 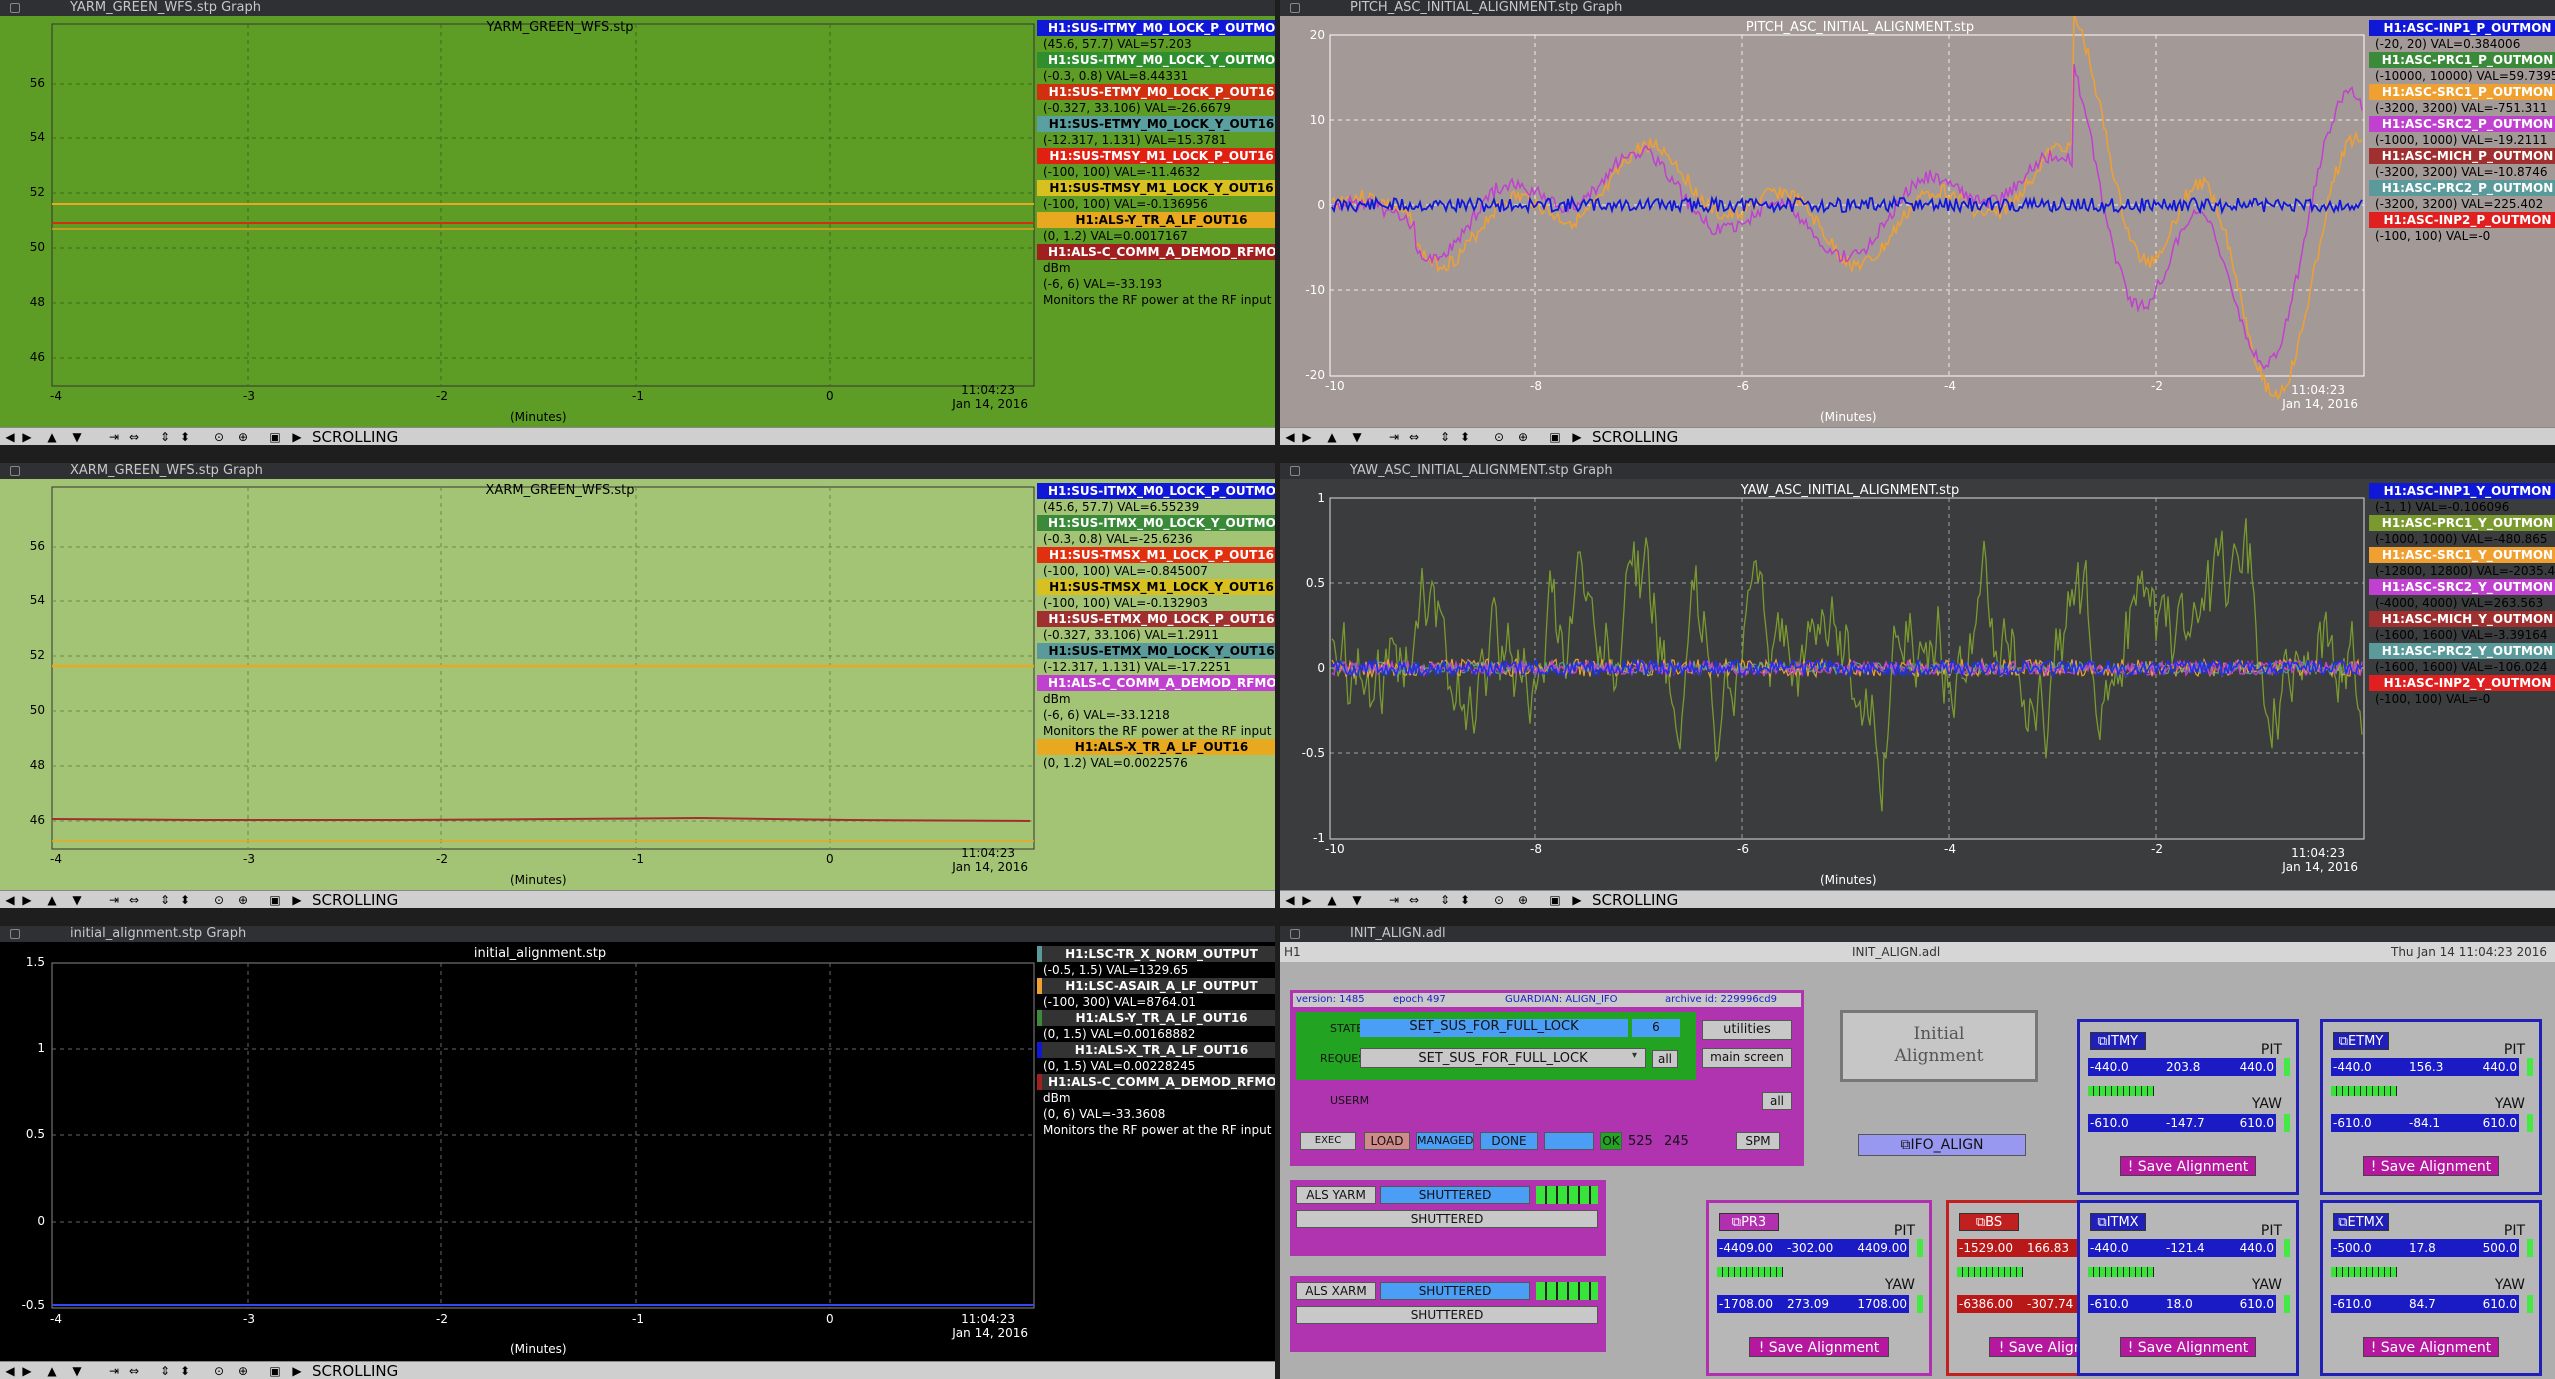 What do you see at coordinates (2462, 220) in the screenshot?
I see `legend-channel: H1:ASC-INP2_P_OUTMON` at bounding box center [2462, 220].